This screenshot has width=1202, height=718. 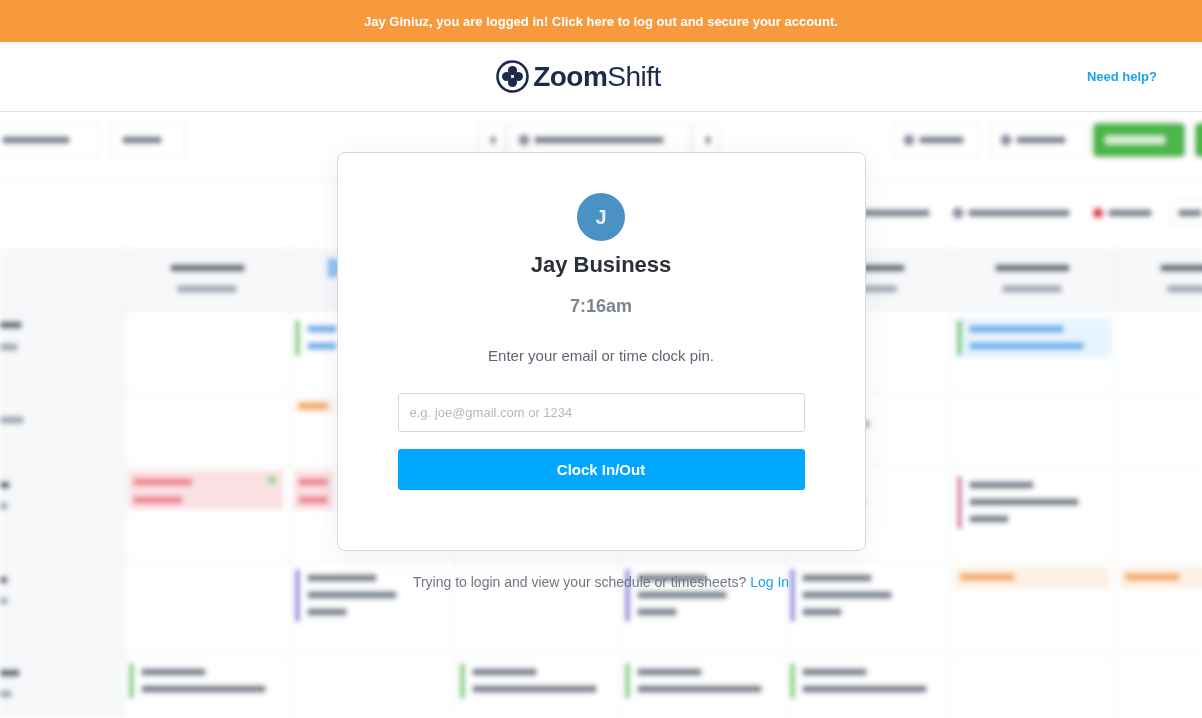 What do you see at coordinates (601, 469) in the screenshot?
I see `clock-in-out-button: Clock In/Out` at bounding box center [601, 469].